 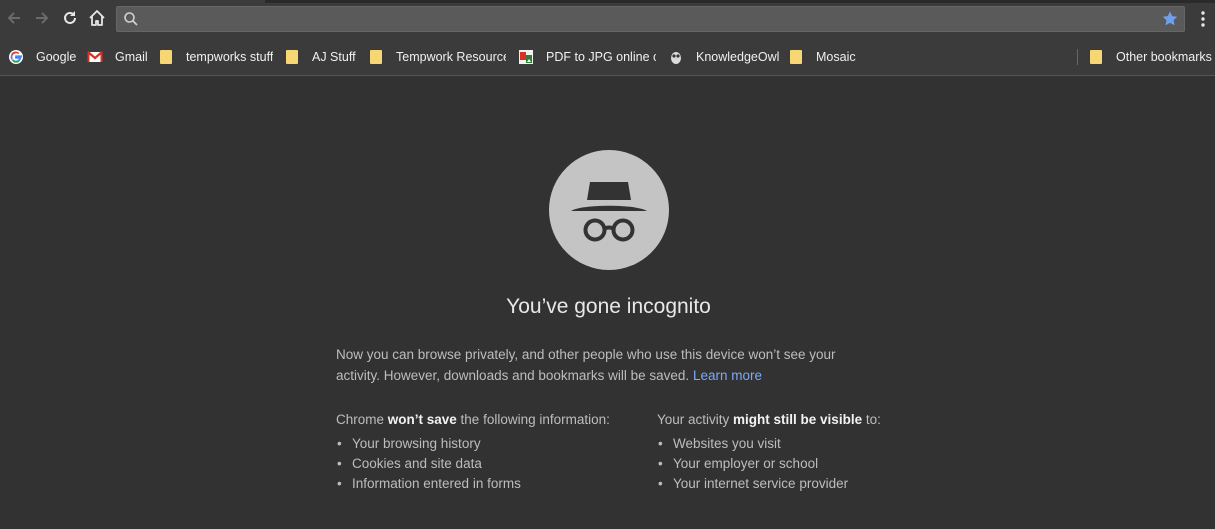 I want to click on back-arrow-icon, so click(x=13, y=18).